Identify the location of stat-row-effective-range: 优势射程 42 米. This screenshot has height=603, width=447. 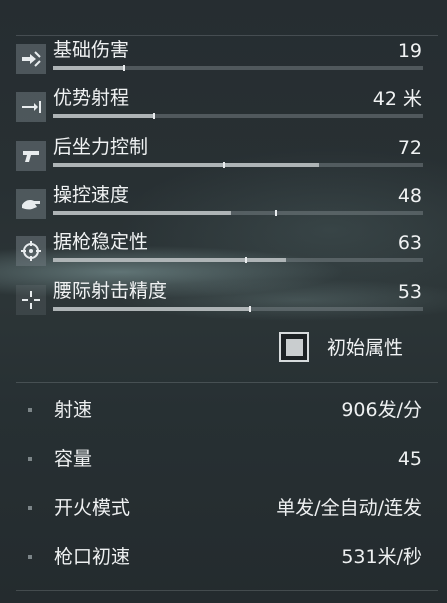
(227, 104).